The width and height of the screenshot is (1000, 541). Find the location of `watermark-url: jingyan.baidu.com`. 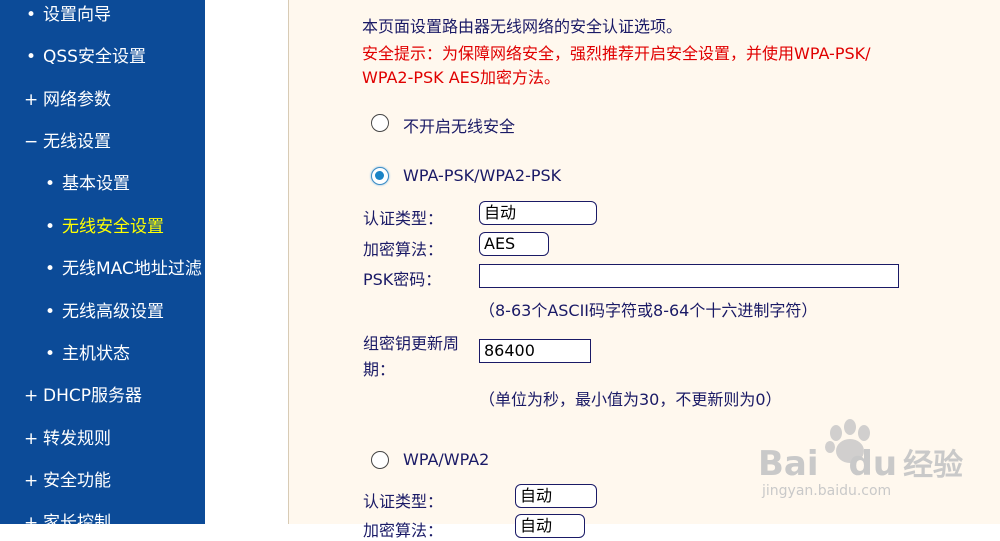

watermark-url: jingyan.baidu.com is located at coordinates (827, 491).